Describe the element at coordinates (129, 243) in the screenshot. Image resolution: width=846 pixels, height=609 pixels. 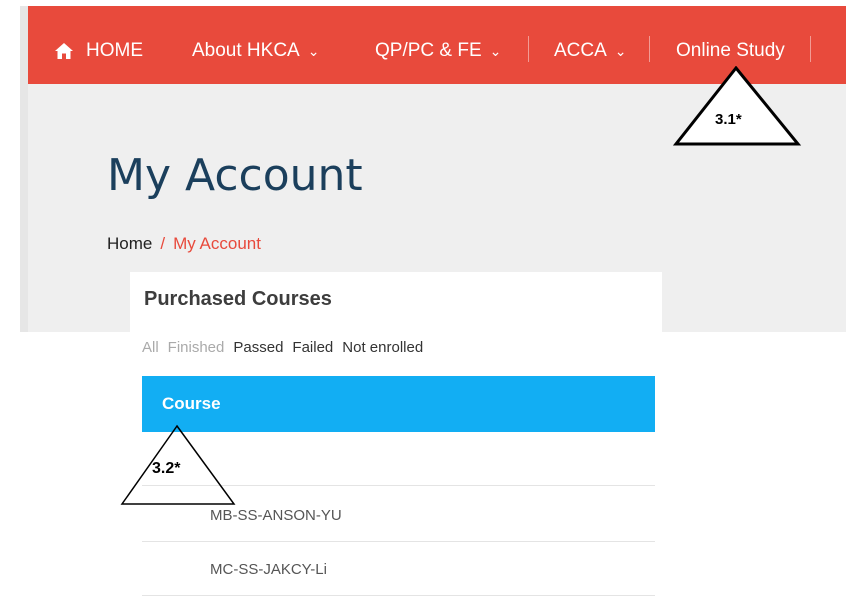
I see `breadcrumb-home-link: Home` at that location.